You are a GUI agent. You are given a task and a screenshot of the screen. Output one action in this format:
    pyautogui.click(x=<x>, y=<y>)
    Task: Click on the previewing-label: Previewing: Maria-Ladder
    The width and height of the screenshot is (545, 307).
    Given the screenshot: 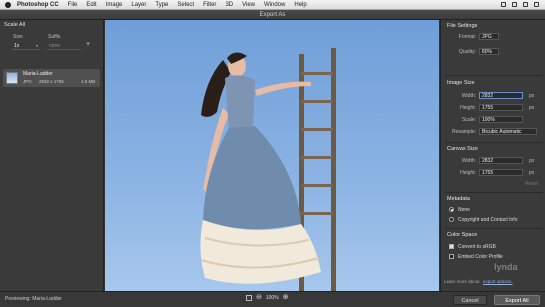 What is the action you would take?
    pyautogui.click(x=33, y=299)
    